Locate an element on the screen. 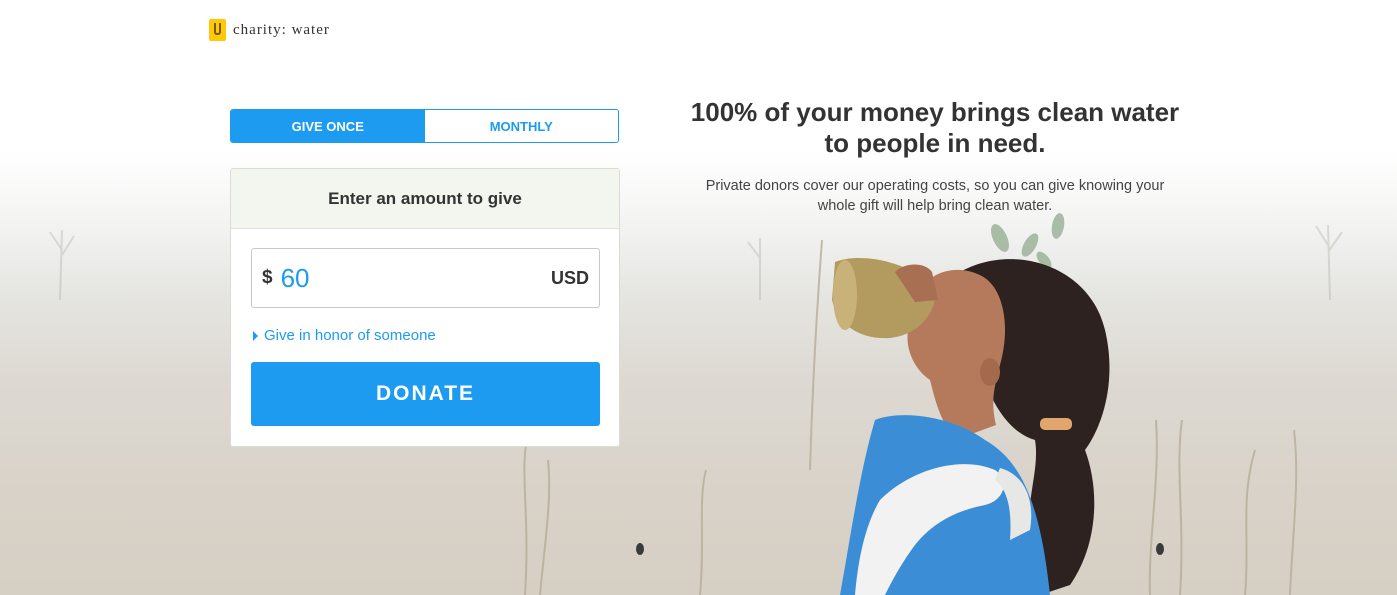 The width and height of the screenshot is (1397, 595). caret-right-icon is located at coordinates (255, 335).